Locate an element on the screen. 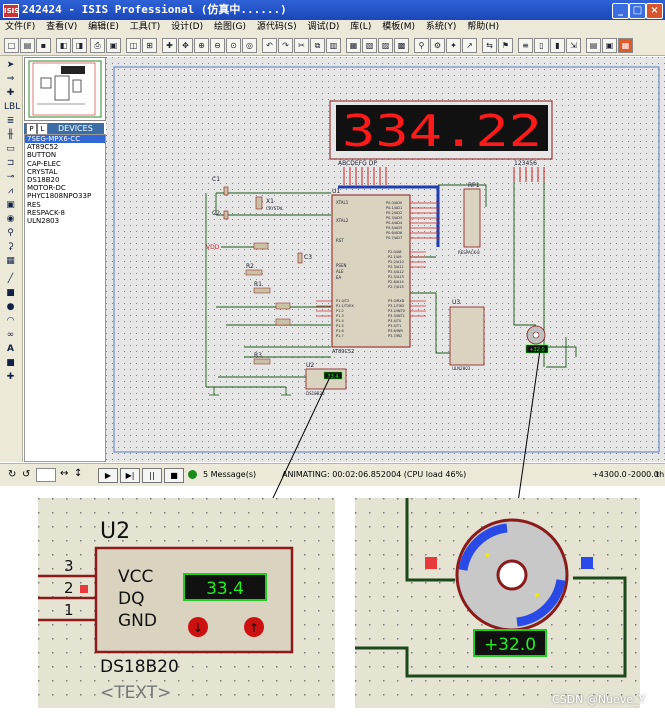  watermark: CSDN @Nueve_Y is located at coordinates (599, 699).